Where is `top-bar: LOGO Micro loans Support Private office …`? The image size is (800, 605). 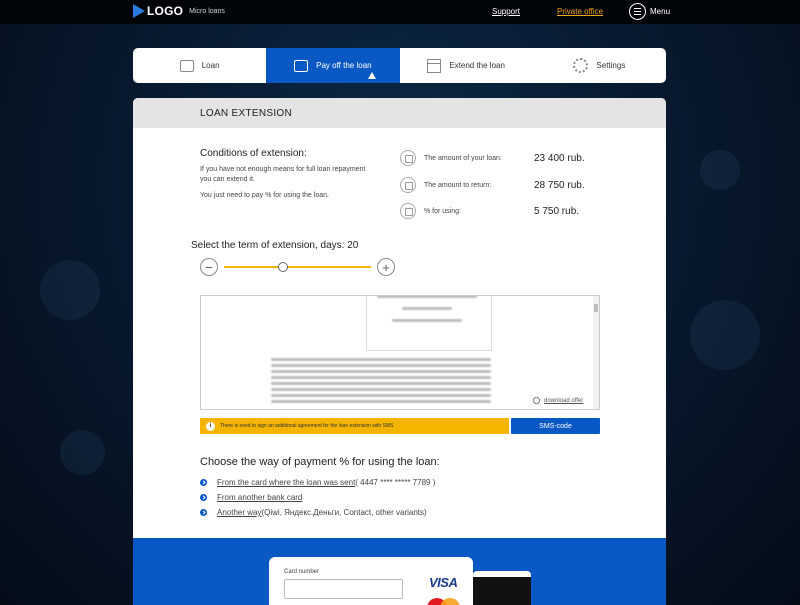
top-bar: LOGO Micro loans Support Private office … is located at coordinates (400, 12).